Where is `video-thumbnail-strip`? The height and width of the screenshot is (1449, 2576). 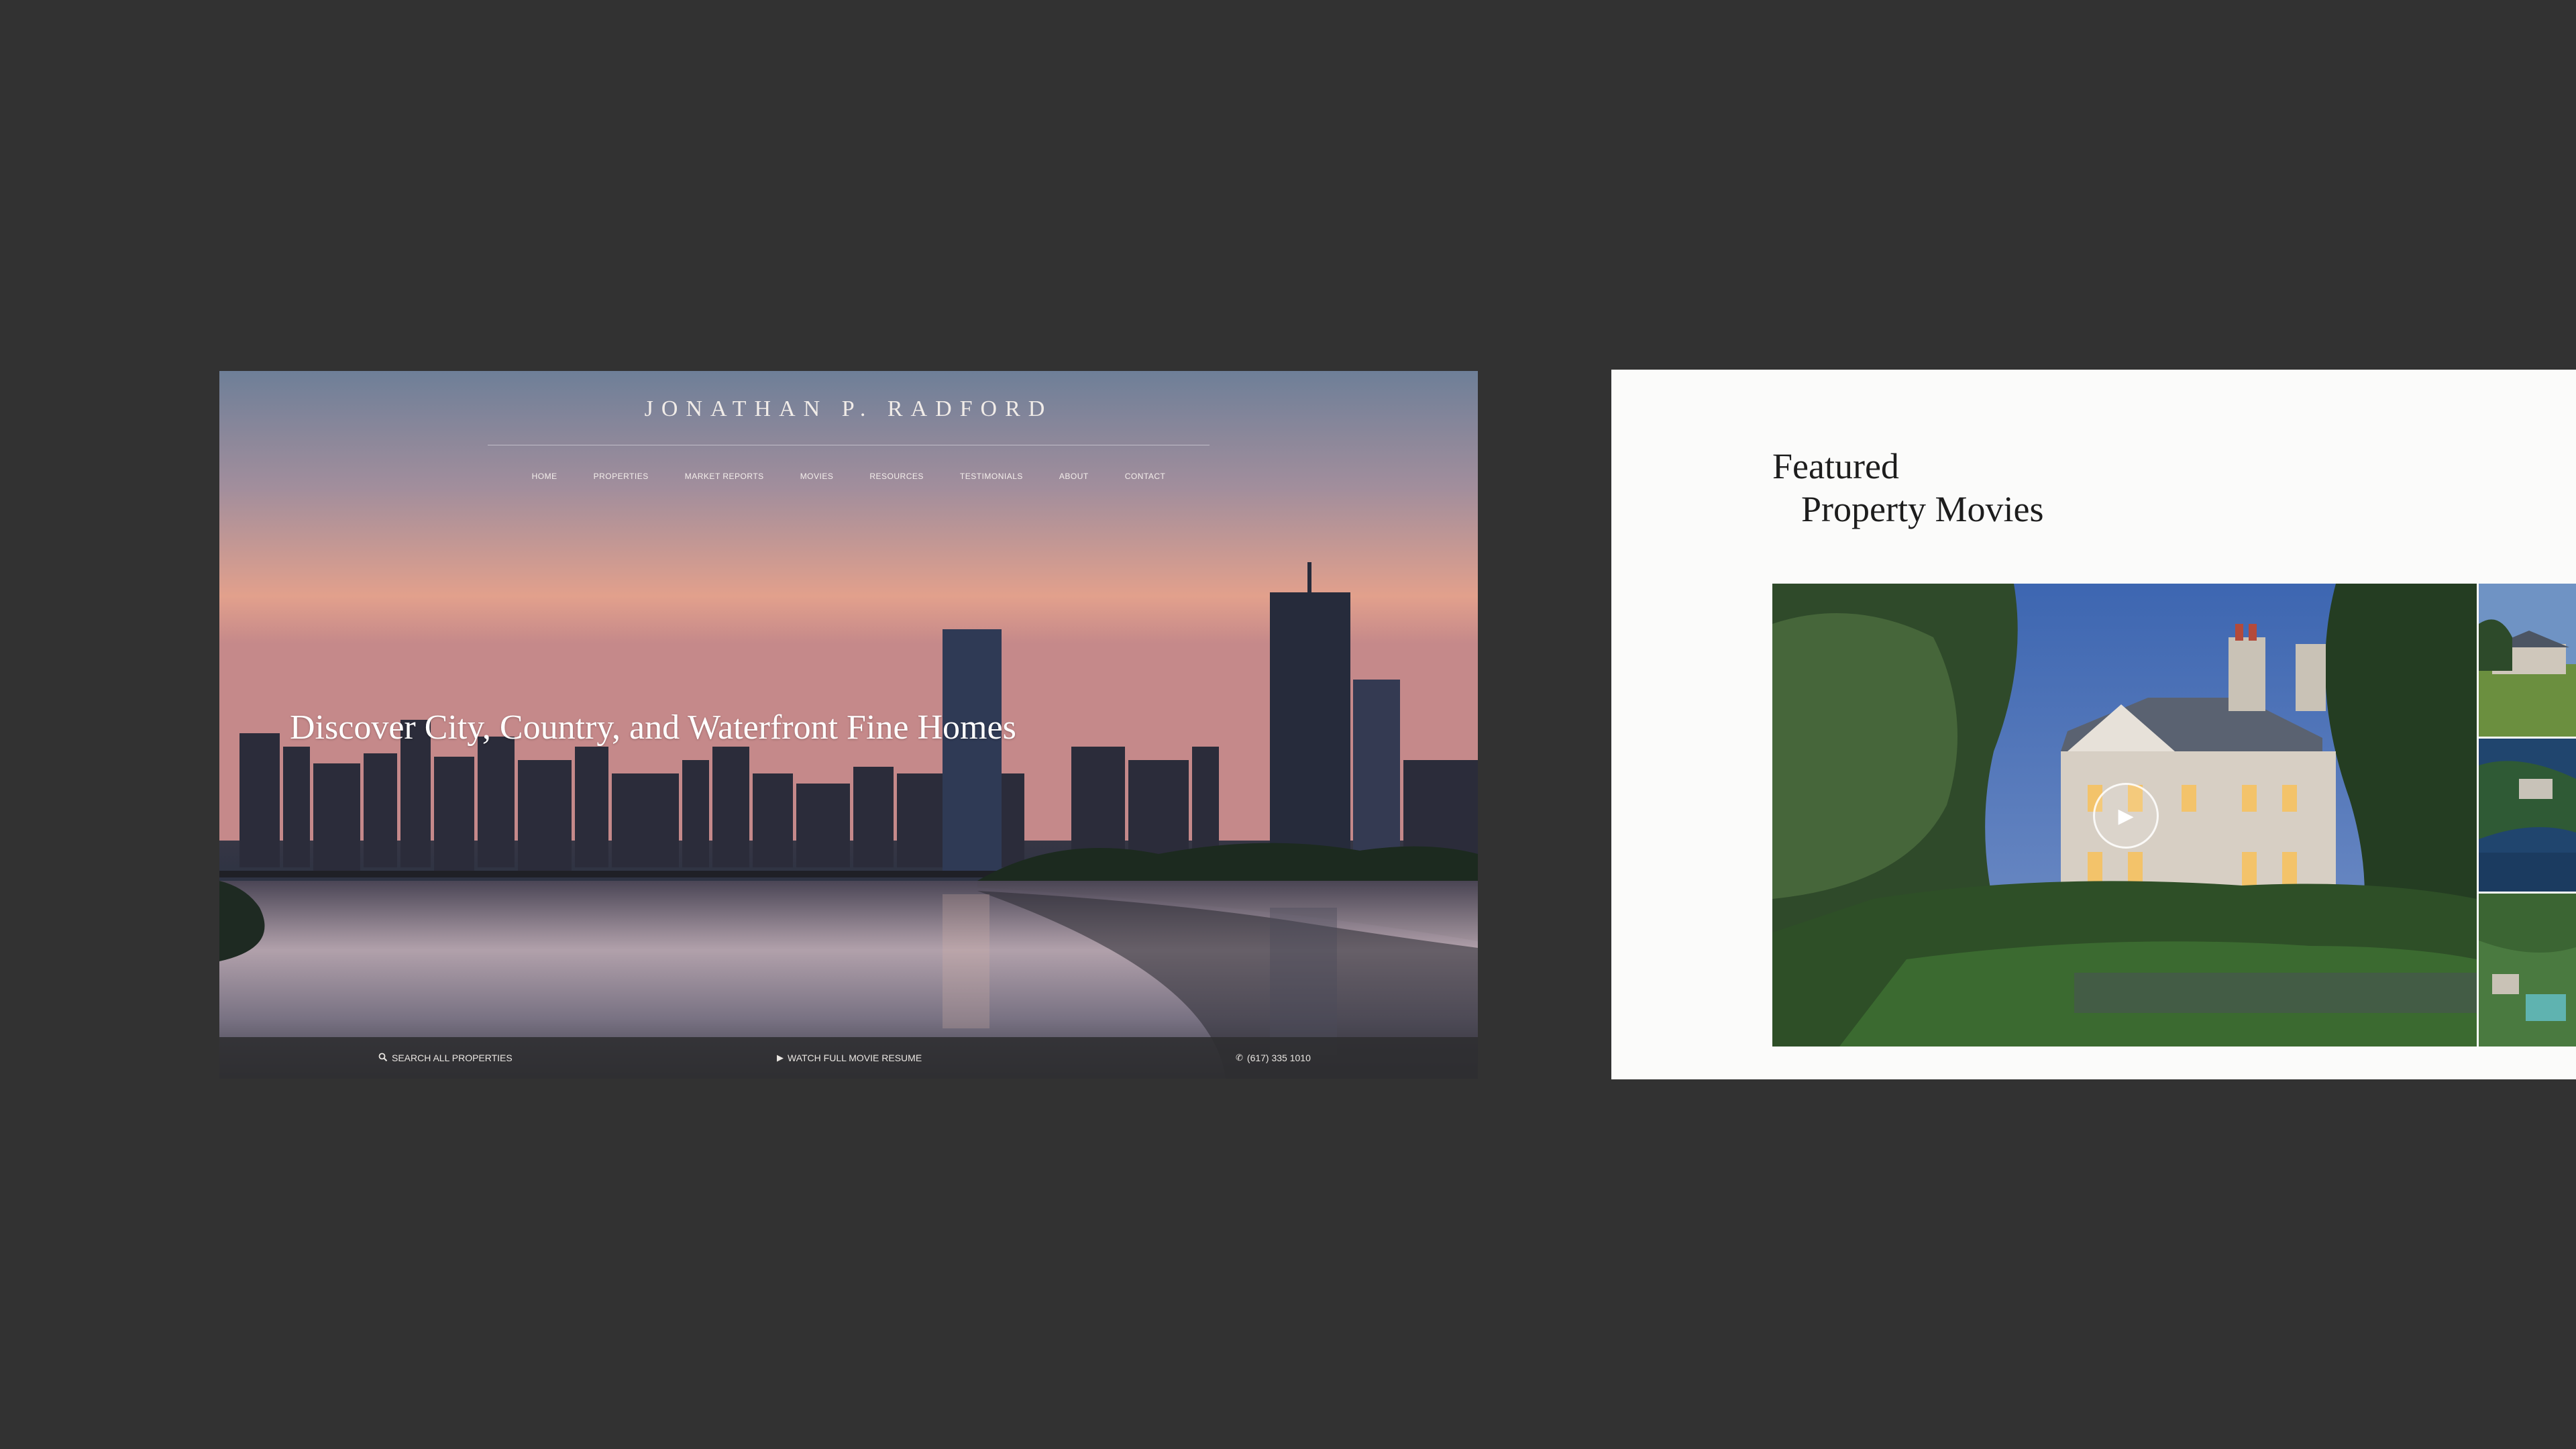
video-thumbnail-strip is located at coordinates (2527, 815).